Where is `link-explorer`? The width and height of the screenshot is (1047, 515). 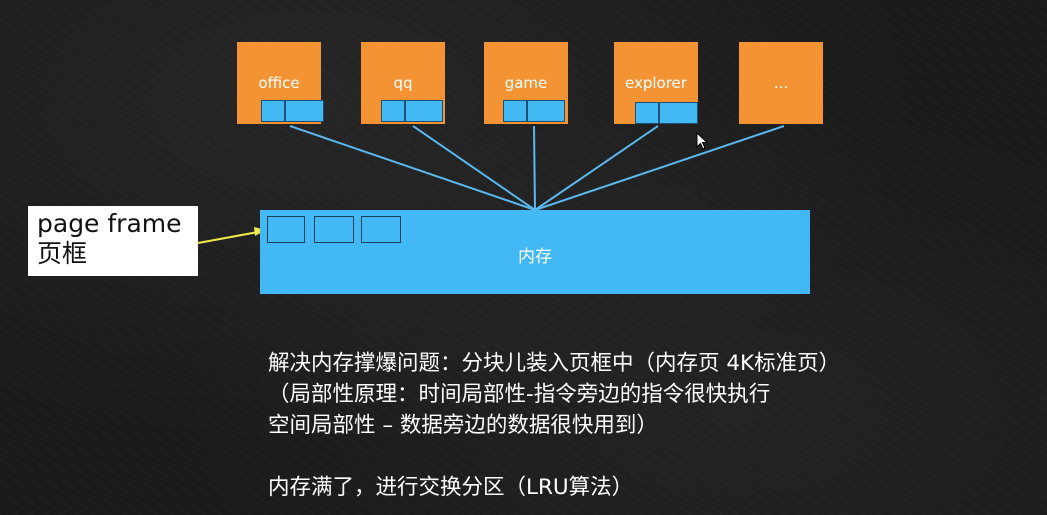
link-explorer is located at coordinates (596, 168).